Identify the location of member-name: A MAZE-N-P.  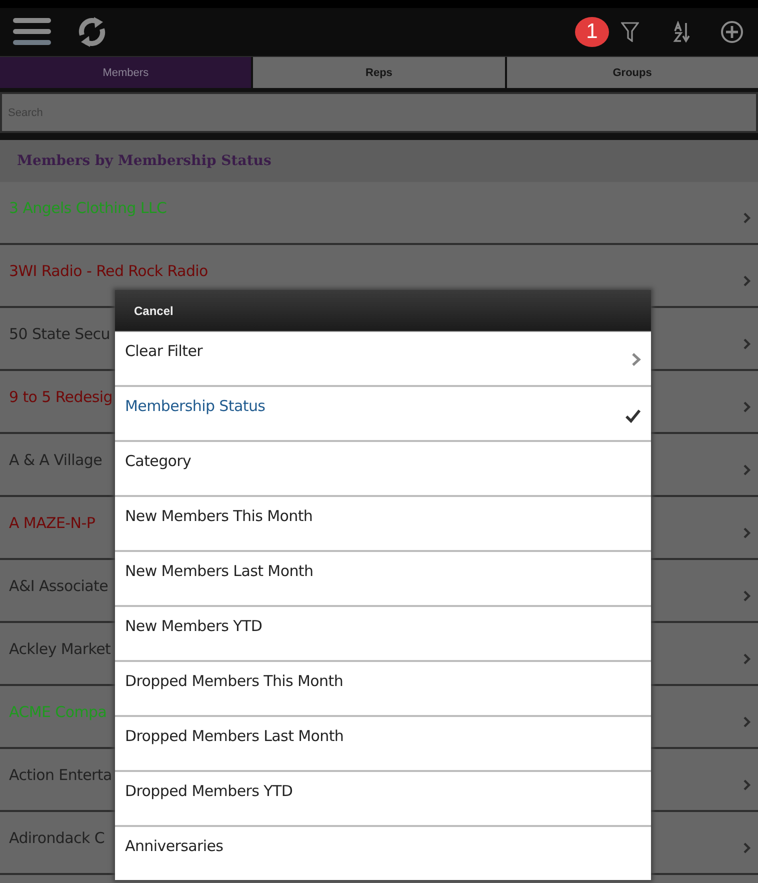
(52, 523).